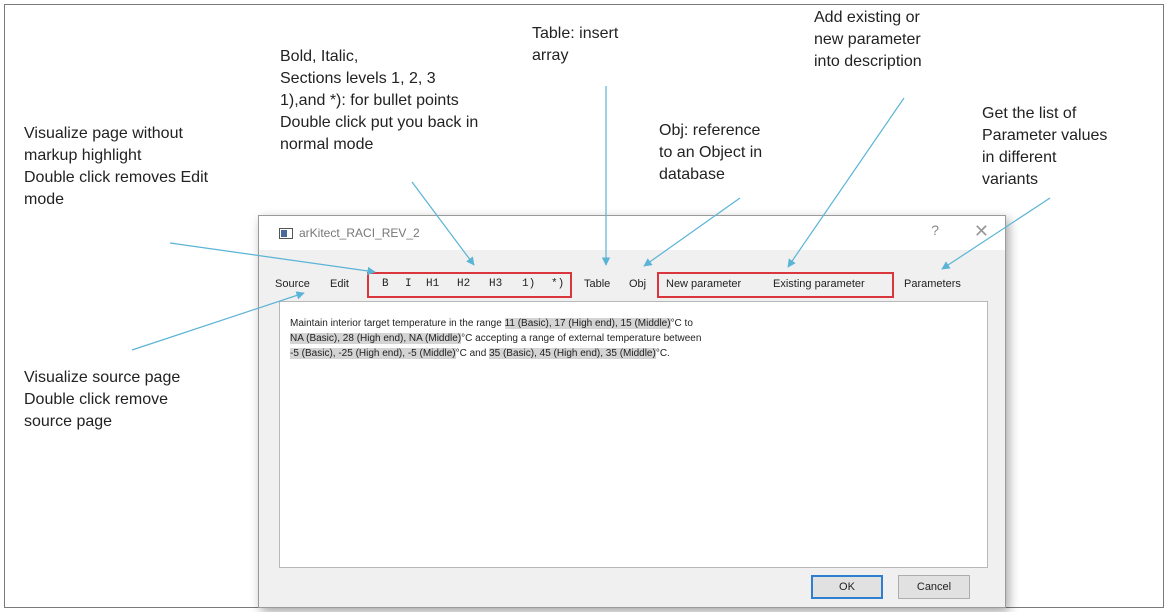 The image size is (1168, 612). What do you see at coordinates (996, 233) in the screenshot?
I see `arrow-parameters` at bounding box center [996, 233].